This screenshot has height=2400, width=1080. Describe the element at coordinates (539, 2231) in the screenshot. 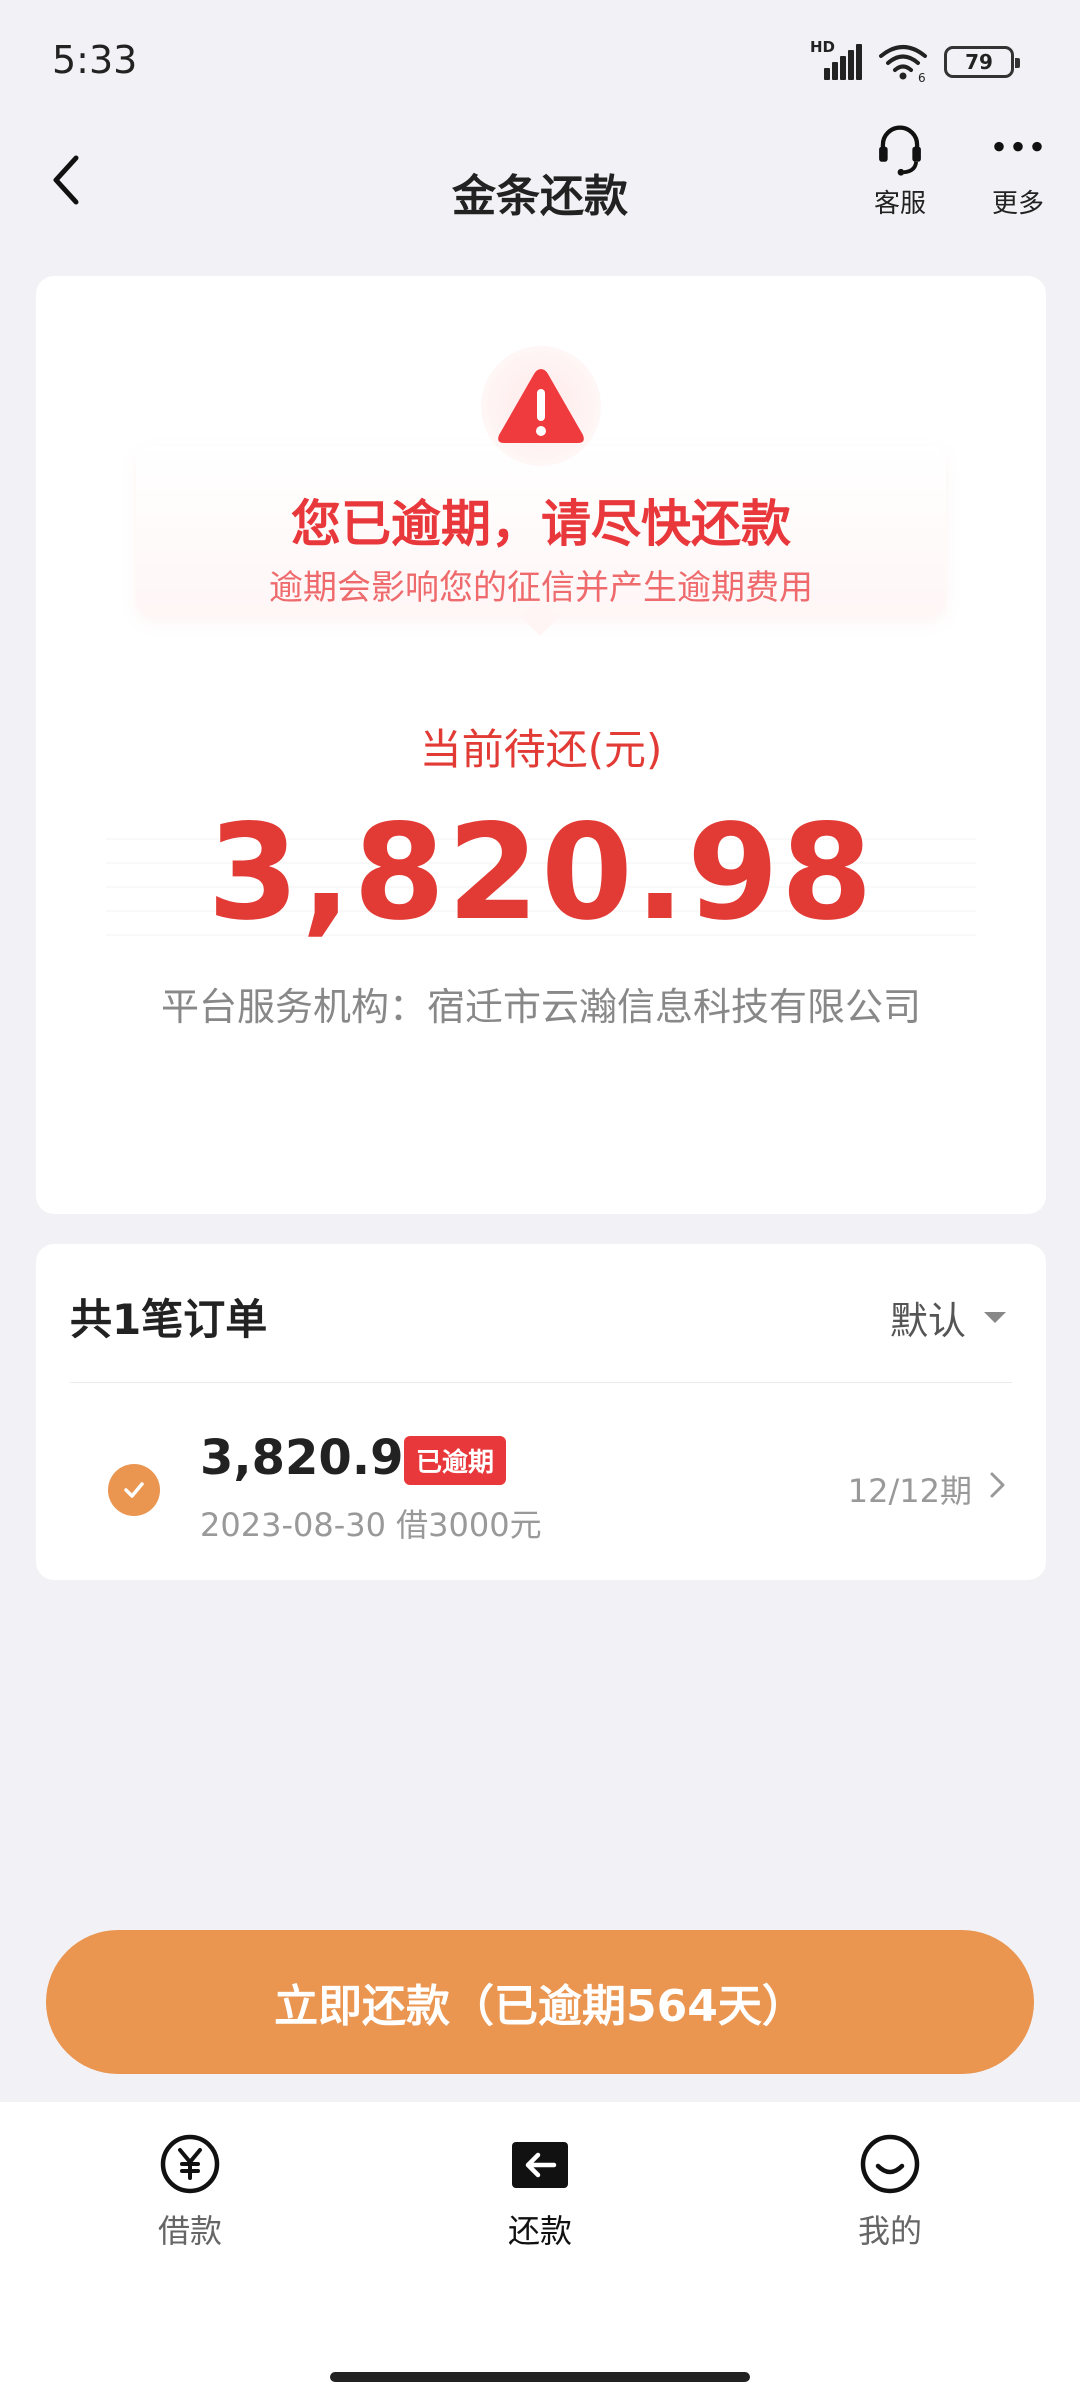

I see `tab-repay-label: 还款` at that location.